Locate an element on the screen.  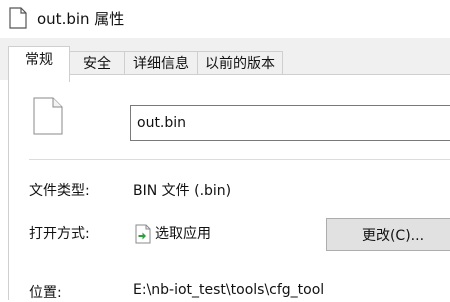
file-icon is located at coordinates (18, 20).